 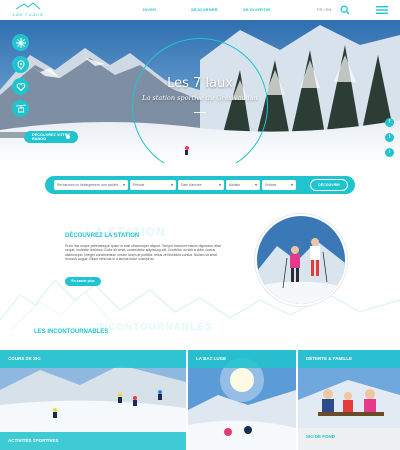 I want to click on learn-more-button: En savoir plus, so click(x=83, y=281).